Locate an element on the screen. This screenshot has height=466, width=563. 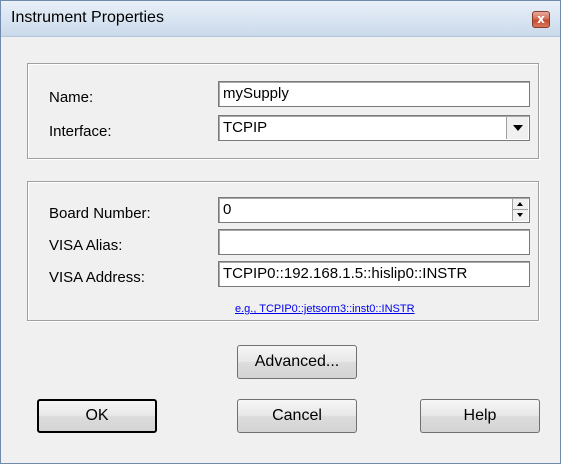
spin-up-icon is located at coordinates (520, 204).